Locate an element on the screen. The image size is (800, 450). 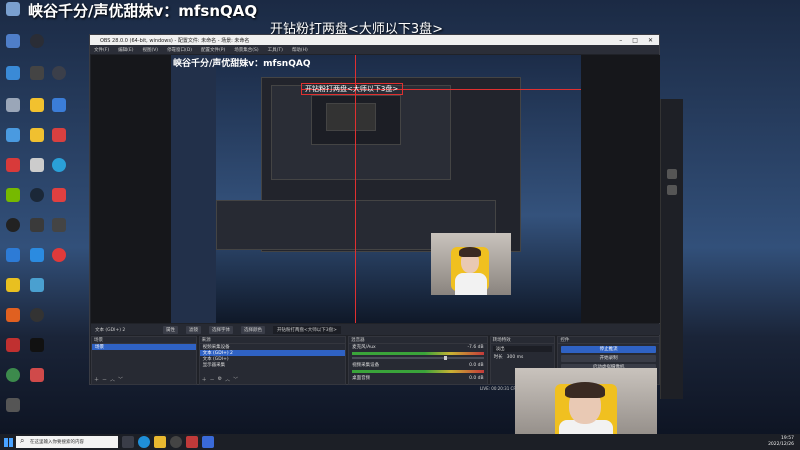
text-value-field: 开钻粉打两盘<大师以下3盘> is located at coordinates (307, 329).